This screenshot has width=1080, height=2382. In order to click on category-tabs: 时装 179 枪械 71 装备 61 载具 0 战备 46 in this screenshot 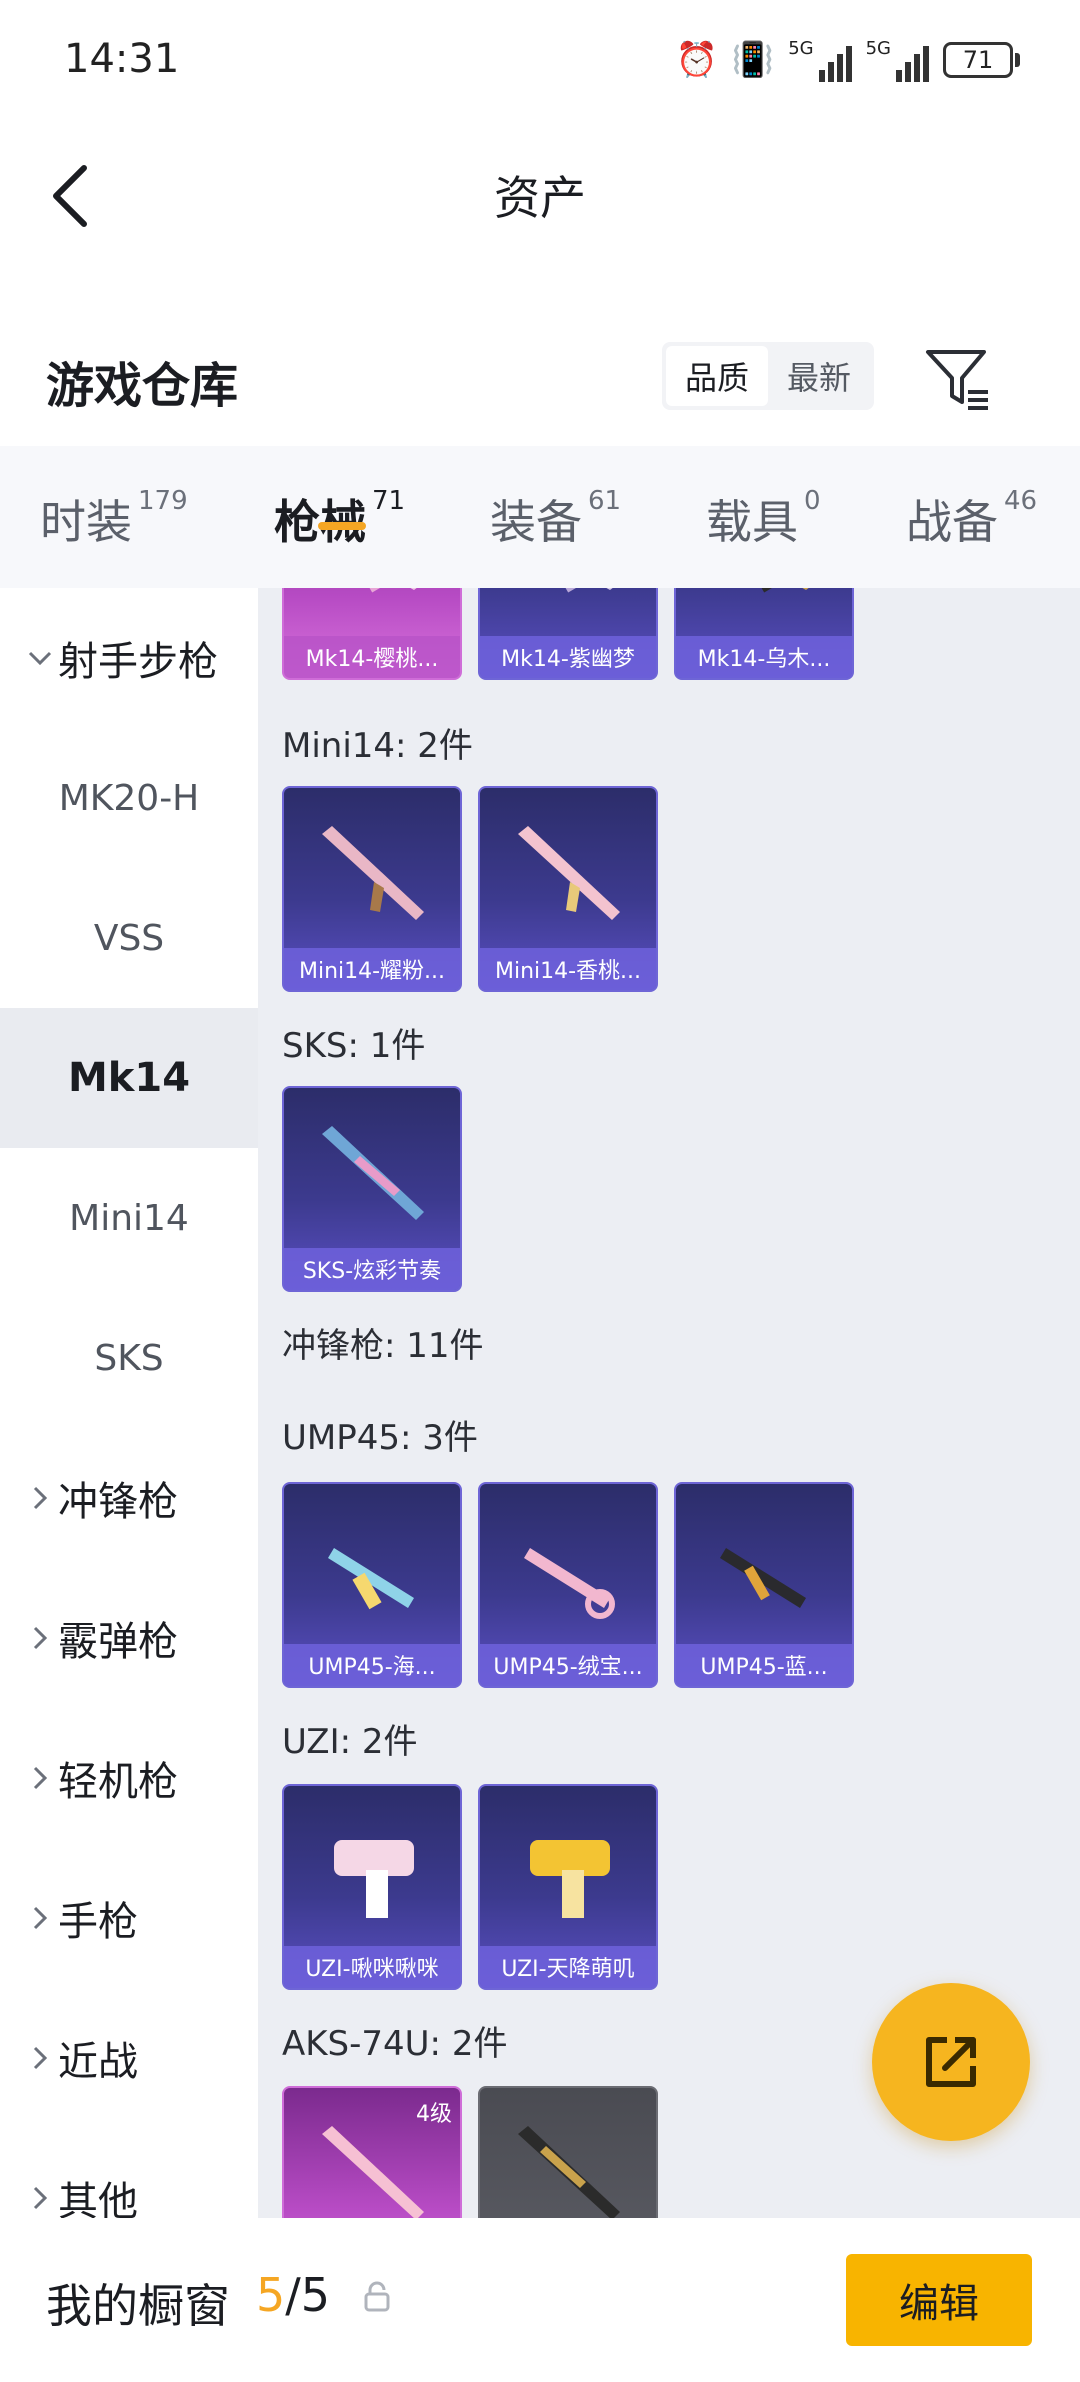, I will do `click(540, 517)`.